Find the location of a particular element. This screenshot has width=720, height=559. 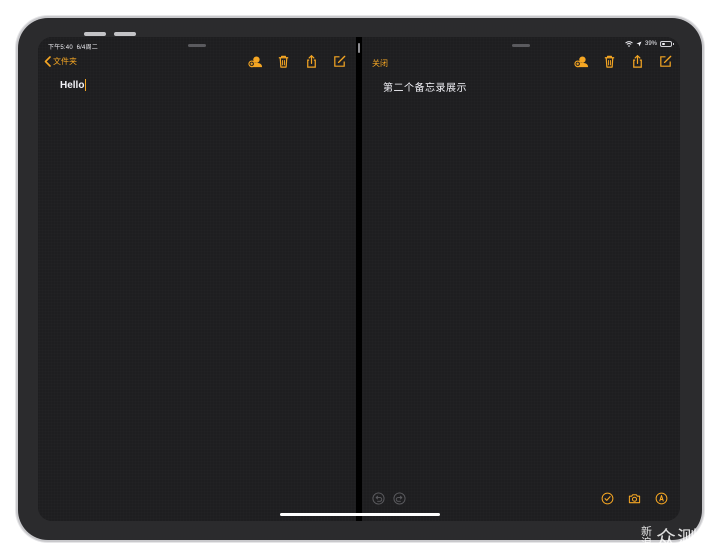

note-bottom-toolbar is located at coordinates (634, 498).